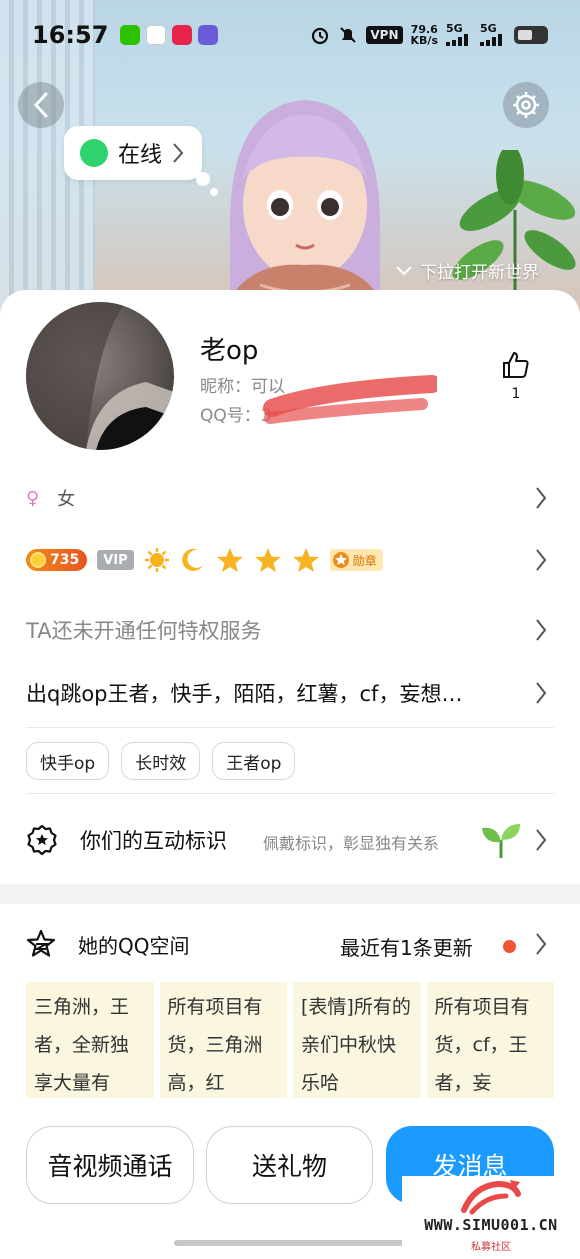  I want to click on battery-icon, so click(531, 35).